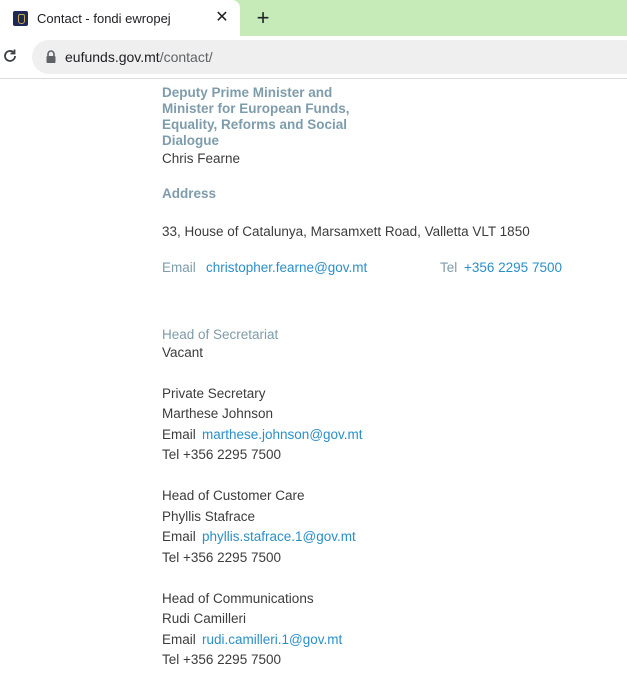  What do you see at coordinates (112, 57) in the screenshot?
I see `url-host: eufunds.gov.mt` at bounding box center [112, 57].